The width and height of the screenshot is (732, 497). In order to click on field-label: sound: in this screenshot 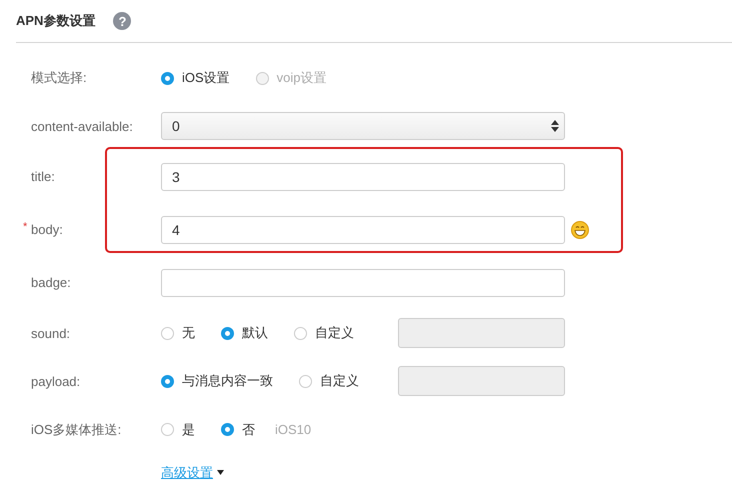, I will do `click(50, 333)`.